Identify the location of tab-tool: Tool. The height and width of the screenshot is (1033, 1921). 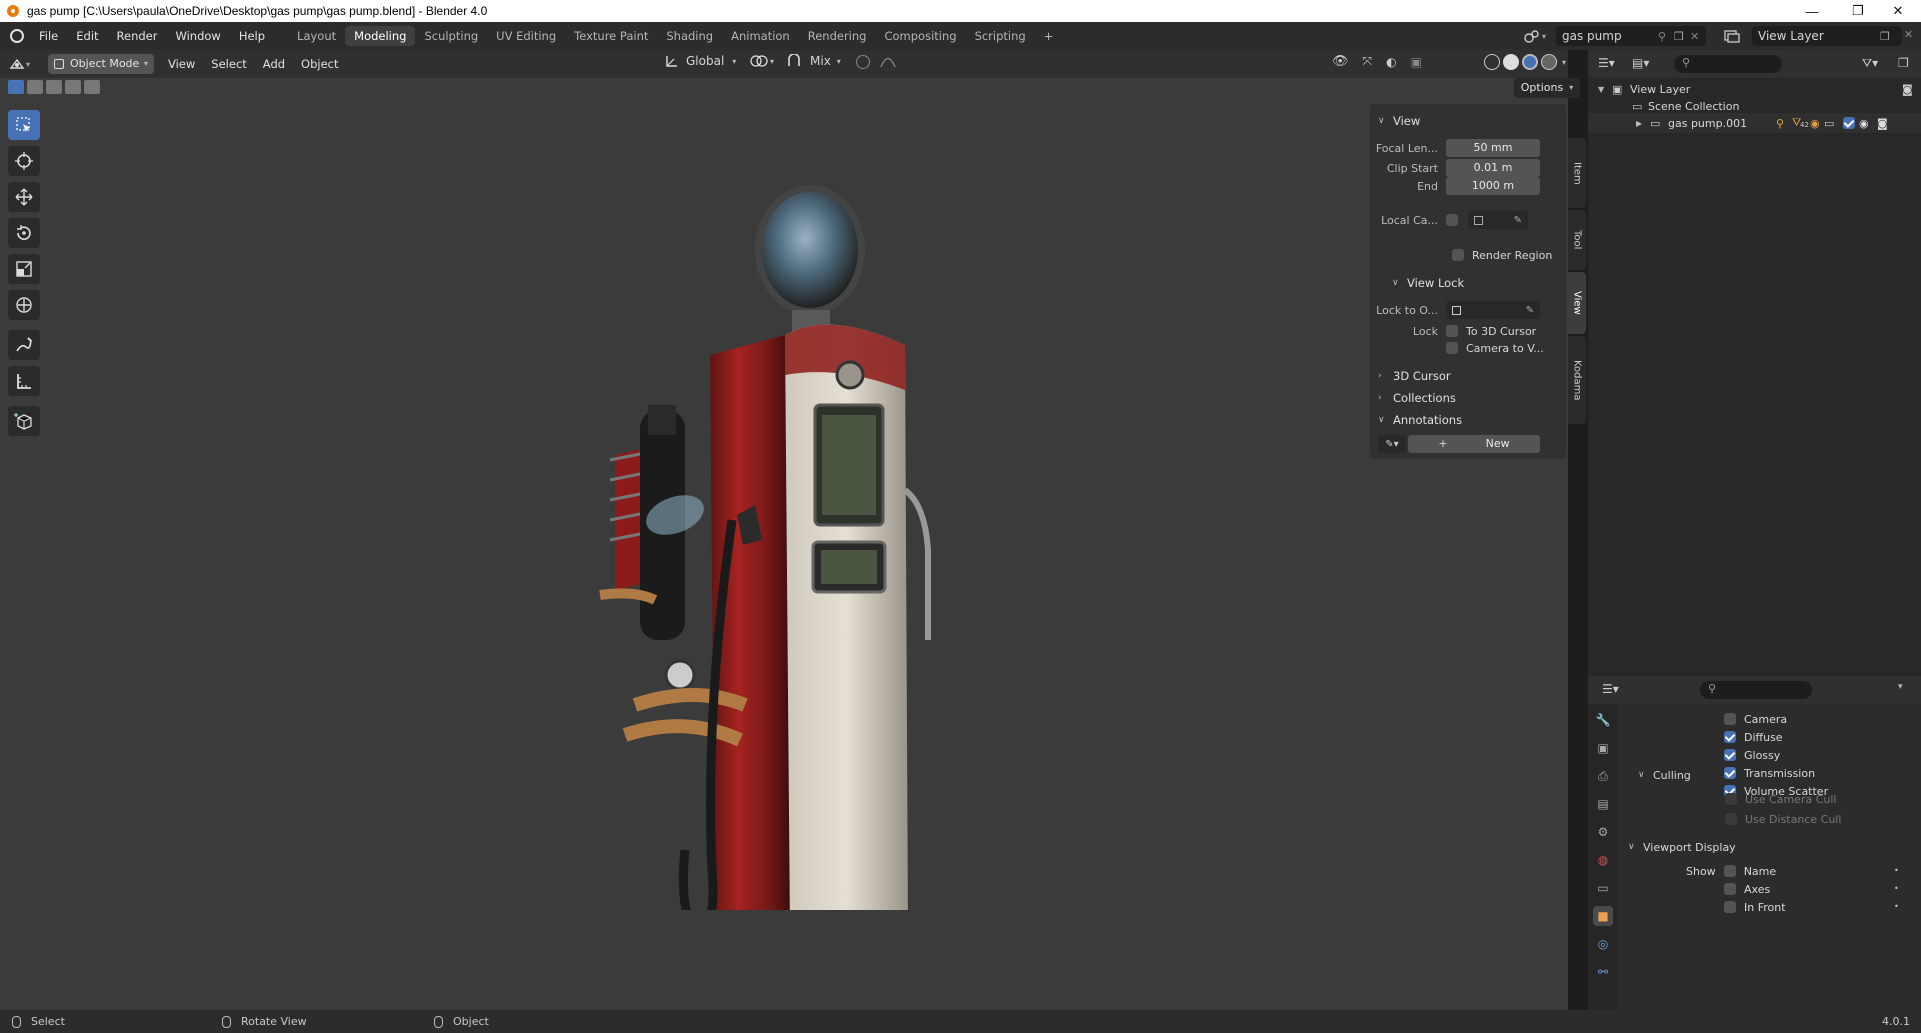
(1577, 240).